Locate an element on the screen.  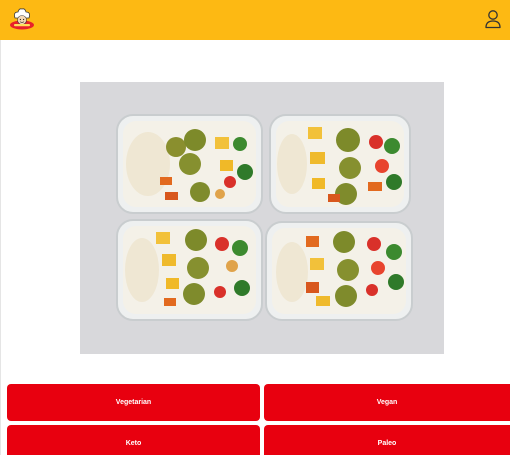
top-bar is located at coordinates (255, 20).